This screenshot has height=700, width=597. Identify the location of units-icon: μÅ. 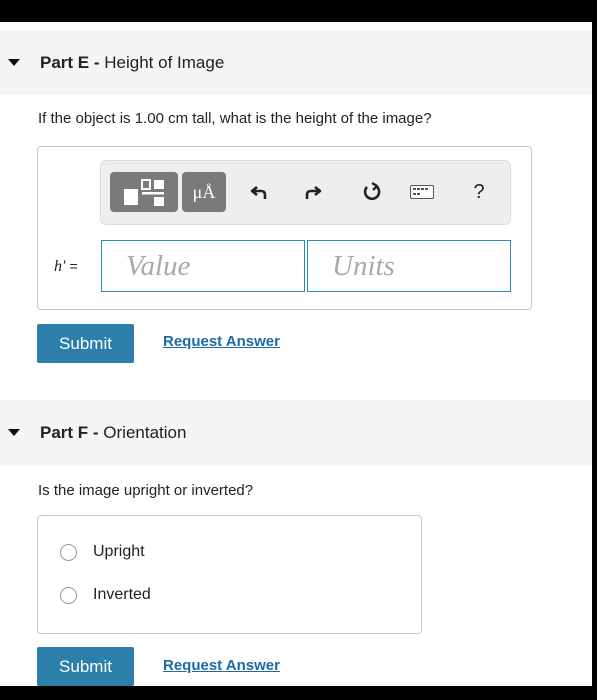
(204, 191).